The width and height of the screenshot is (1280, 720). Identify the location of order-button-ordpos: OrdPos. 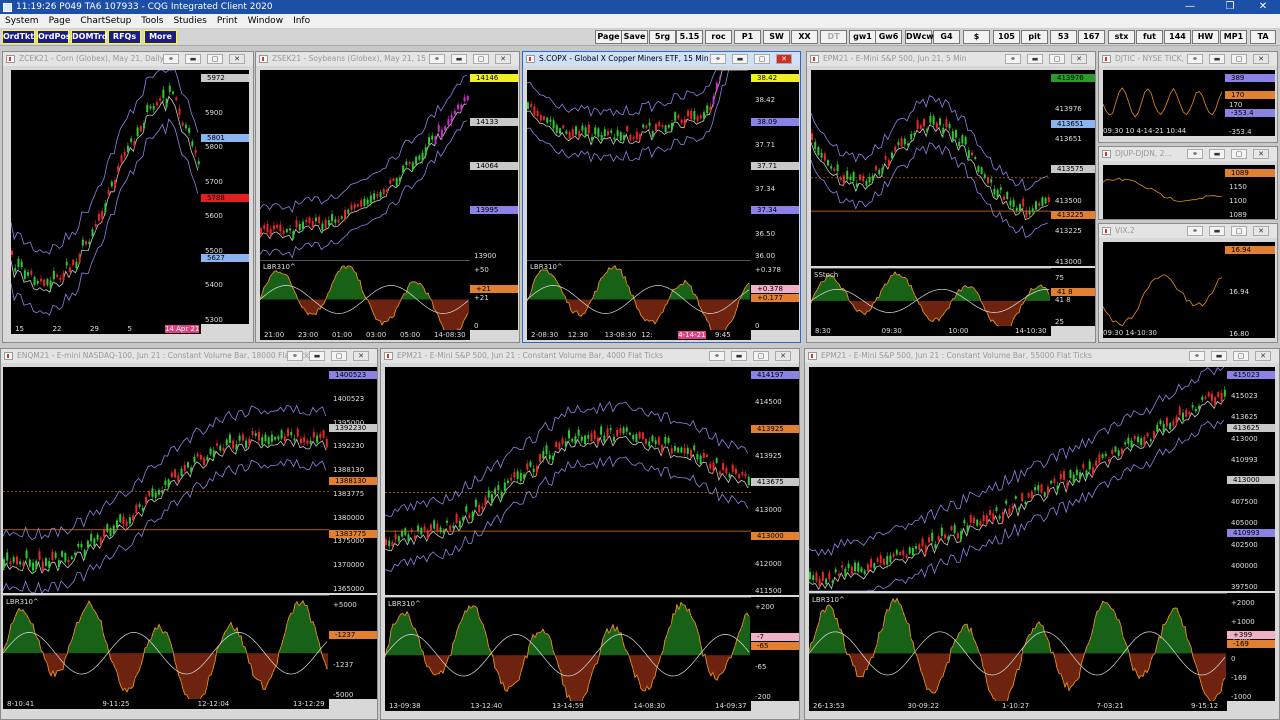
(54, 37).